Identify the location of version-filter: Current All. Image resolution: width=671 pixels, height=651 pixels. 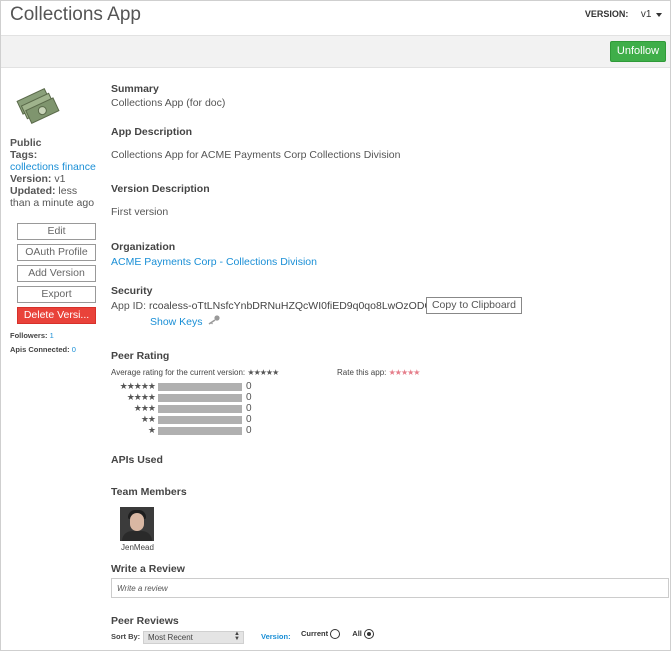
(337, 634).